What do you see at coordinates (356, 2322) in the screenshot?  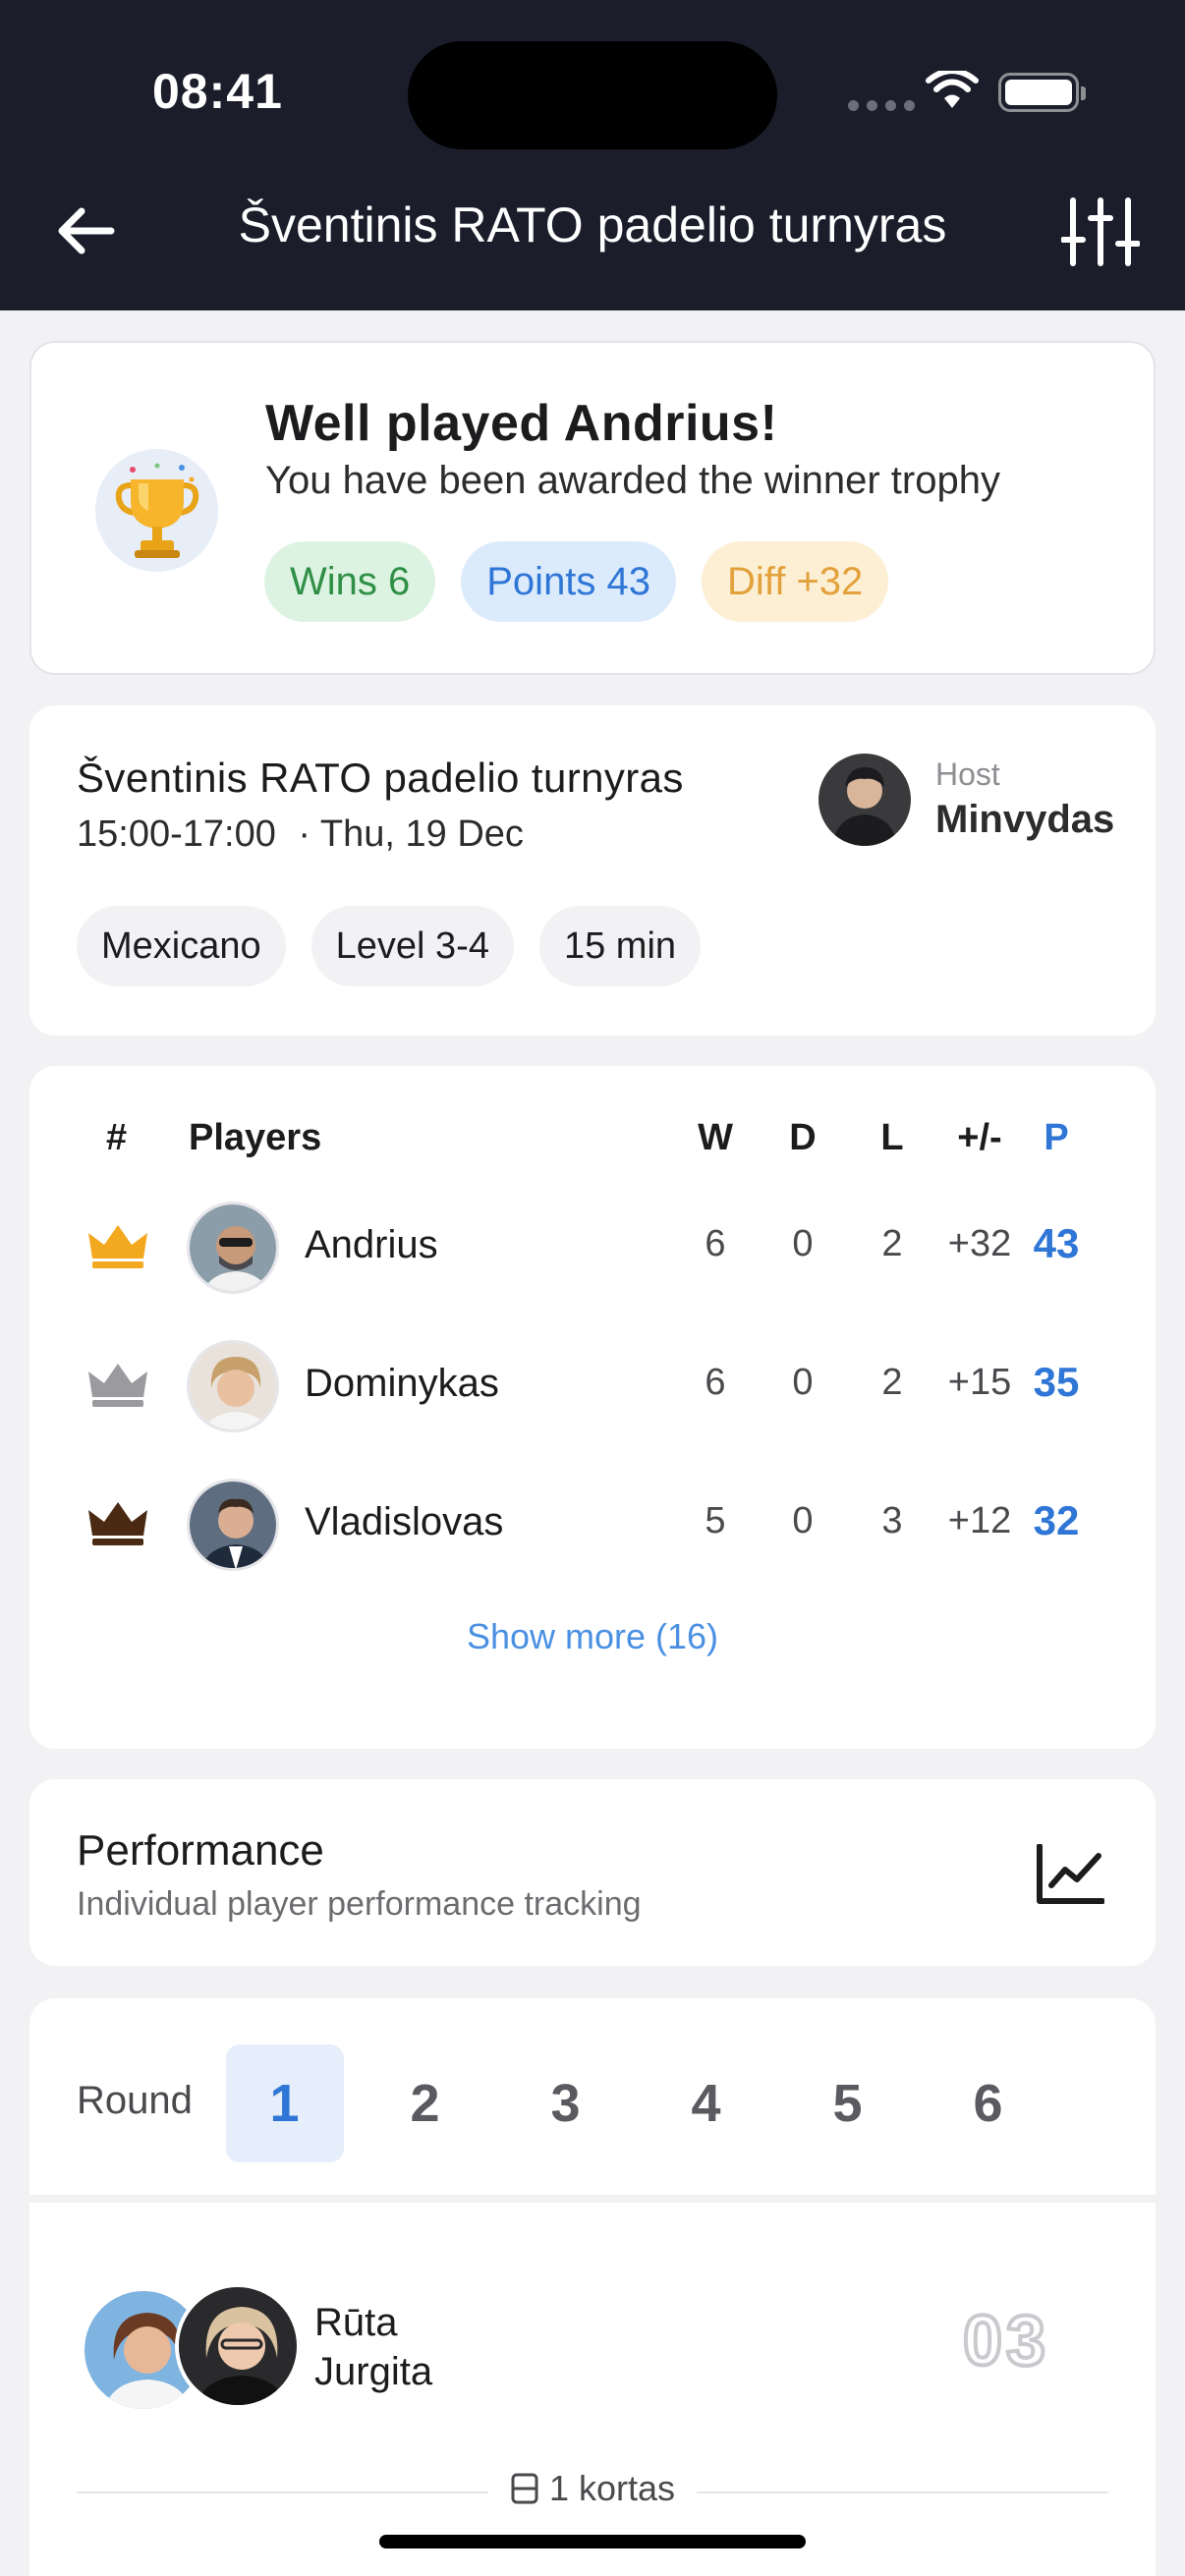 I see `match-player-1: Rūta` at bounding box center [356, 2322].